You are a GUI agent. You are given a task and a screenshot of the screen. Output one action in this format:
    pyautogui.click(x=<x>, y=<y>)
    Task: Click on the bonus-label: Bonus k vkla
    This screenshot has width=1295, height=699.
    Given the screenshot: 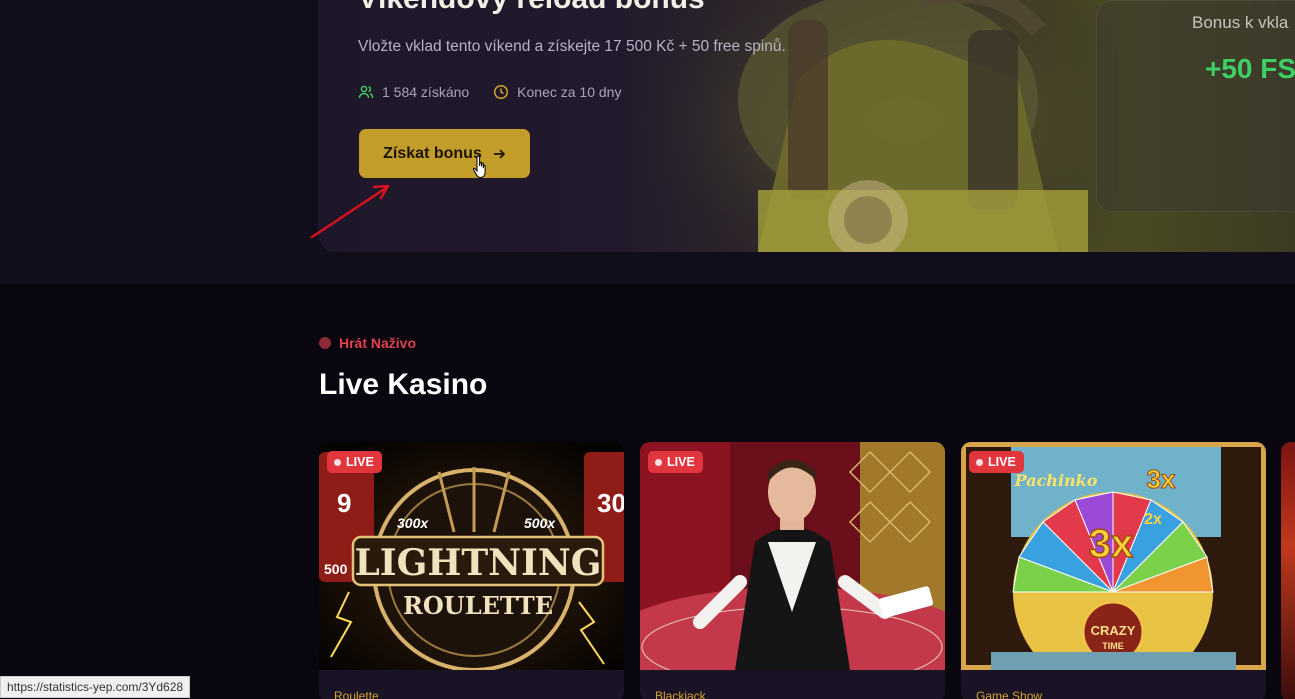 What is the action you would take?
    pyautogui.click(x=1240, y=22)
    